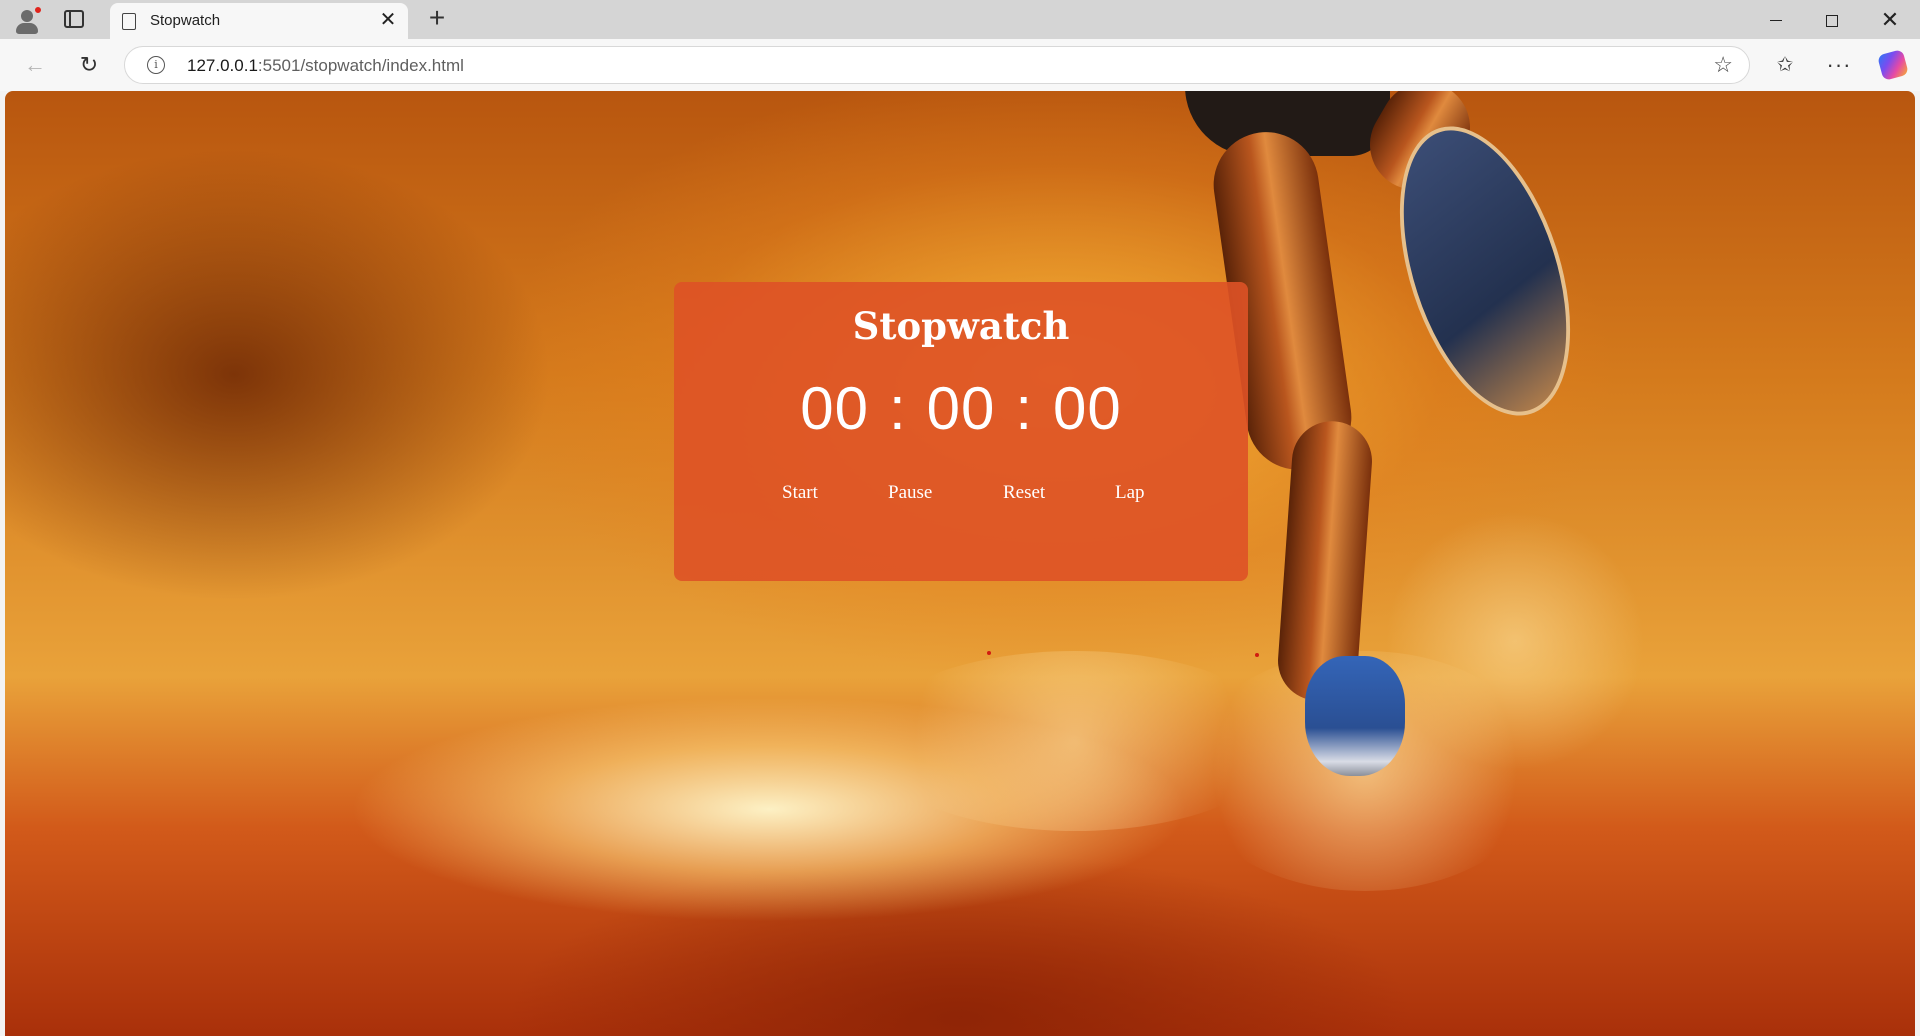 This screenshot has width=1920, height=1036. I want to click on copilot-icon, so click(1893, 65).